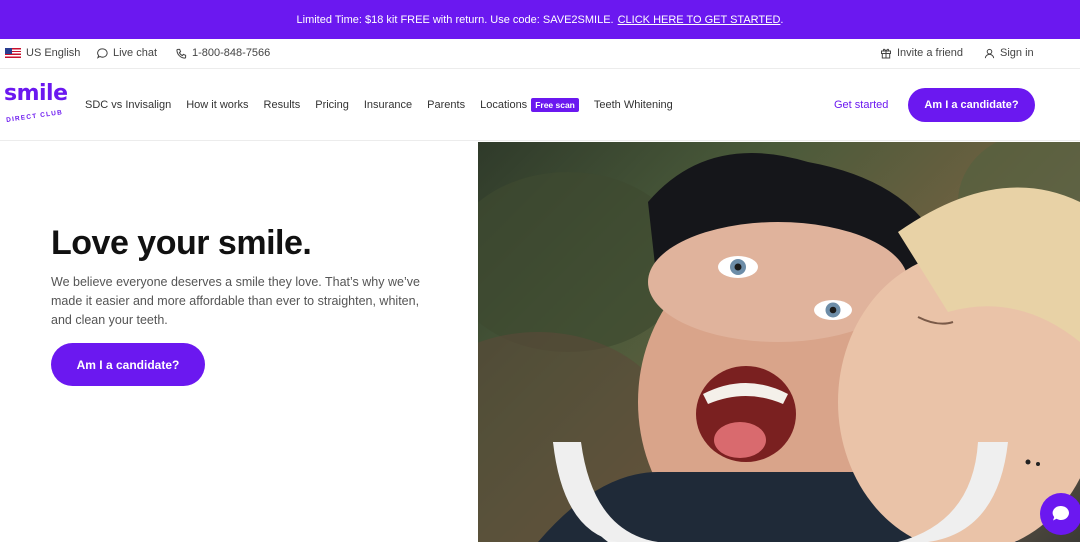 The width and height of the screenshot is (1080, 542). Describe the element at coordinates (782, 19) in the screenshot. I see `promo-period: .` at that location.